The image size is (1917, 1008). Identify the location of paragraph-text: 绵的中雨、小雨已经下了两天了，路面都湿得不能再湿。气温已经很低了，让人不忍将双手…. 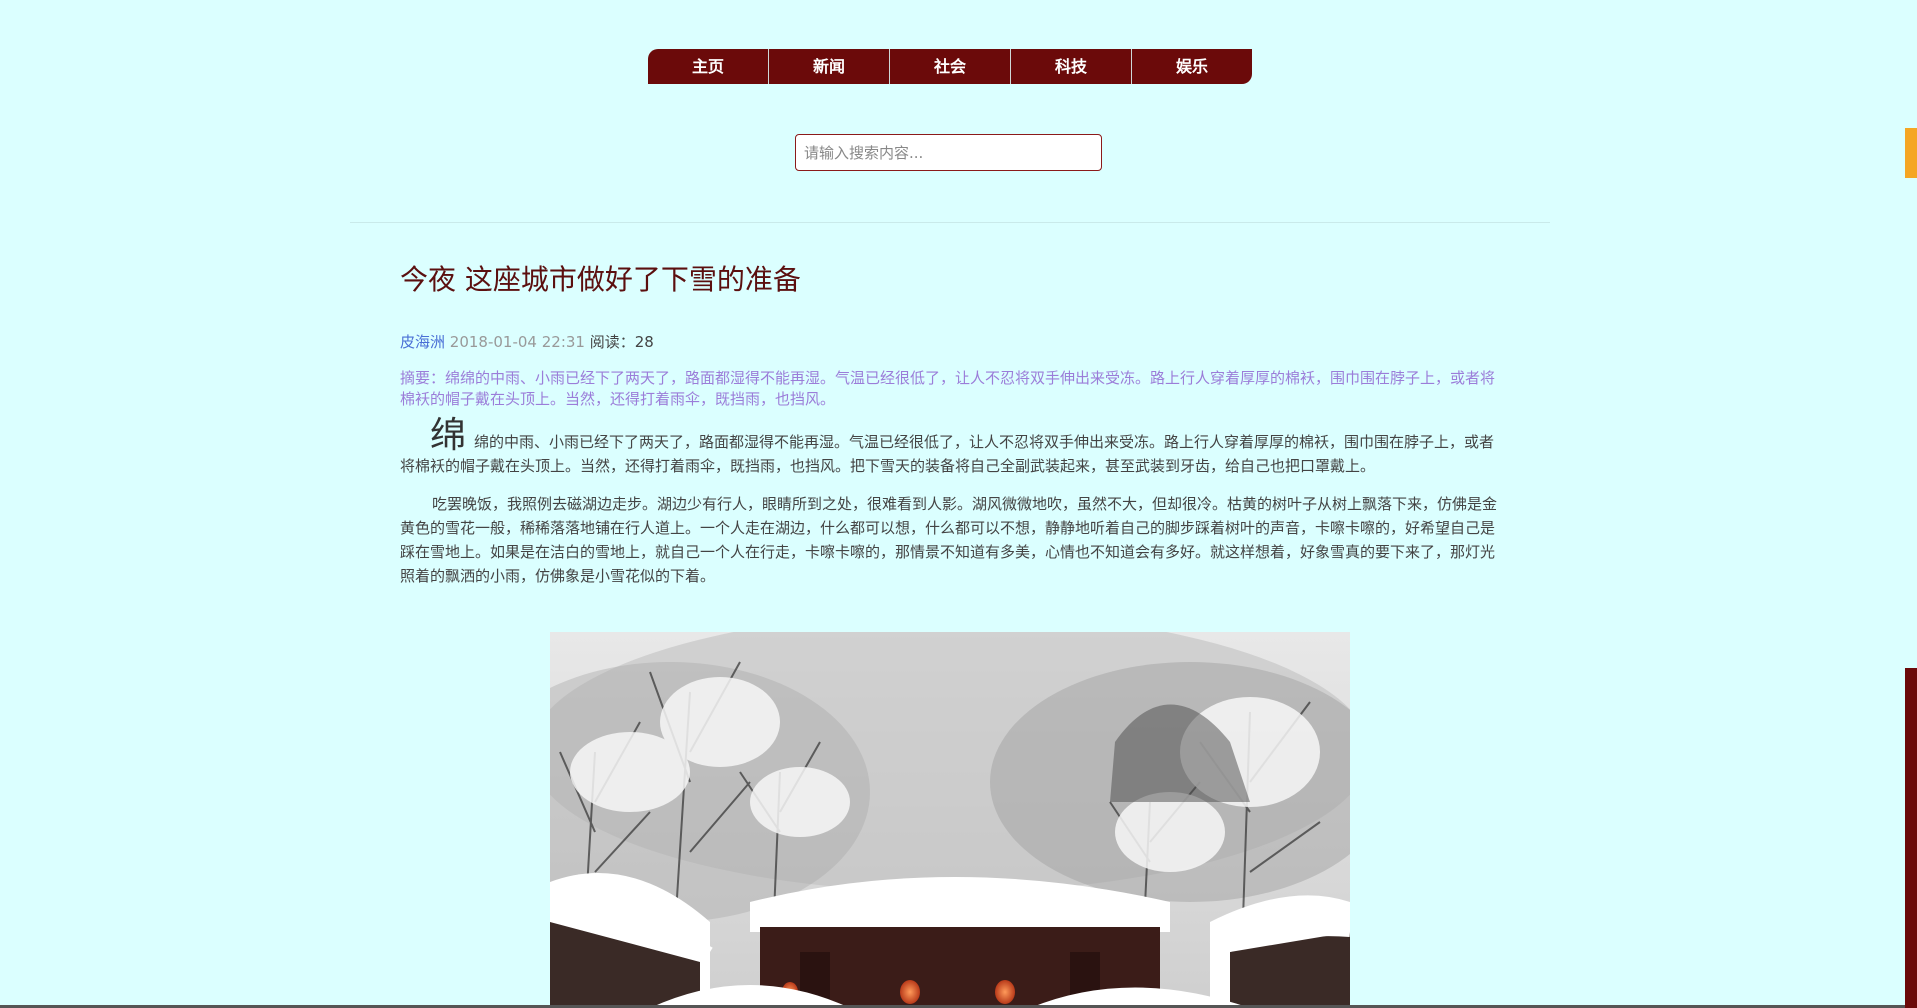
(947, 454).